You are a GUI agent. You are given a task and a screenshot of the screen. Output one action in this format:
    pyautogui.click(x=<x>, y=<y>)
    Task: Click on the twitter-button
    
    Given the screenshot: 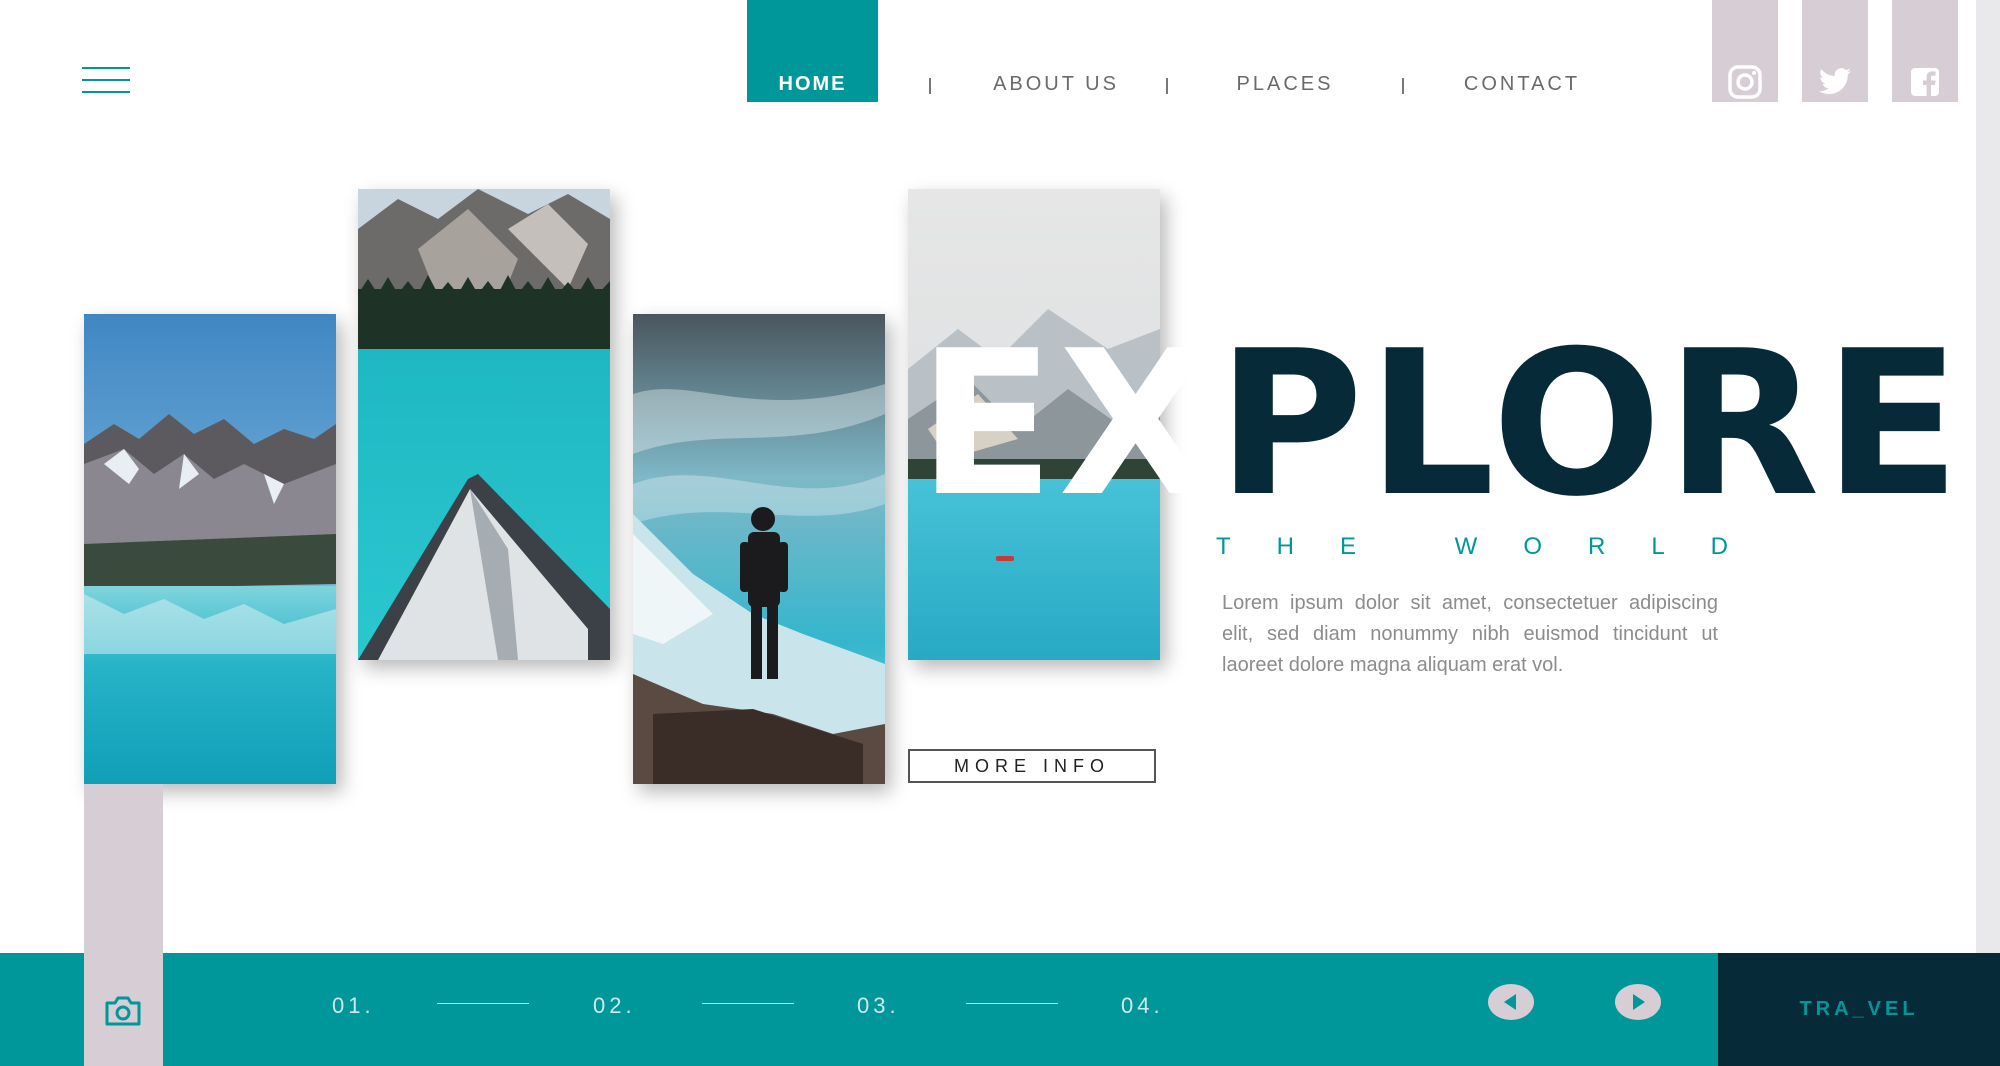 What is the action you would take?
    pyautogui.click(x=1835, y=51)
    